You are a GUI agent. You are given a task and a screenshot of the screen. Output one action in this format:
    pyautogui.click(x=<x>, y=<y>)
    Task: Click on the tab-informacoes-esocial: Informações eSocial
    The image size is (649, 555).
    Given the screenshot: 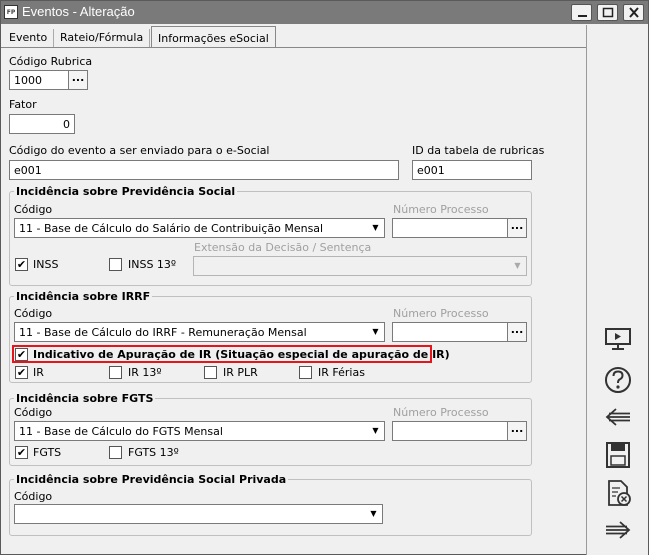 What is the action you would take?
    pyautogui.click(x=213, y=37)
    